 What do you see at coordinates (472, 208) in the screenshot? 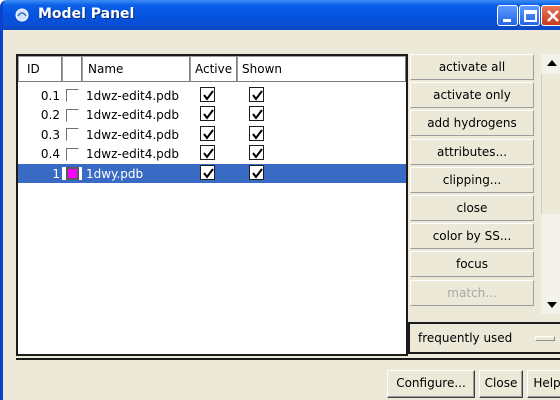
I see `action-button-close: close` at bounding box center [472, 208].